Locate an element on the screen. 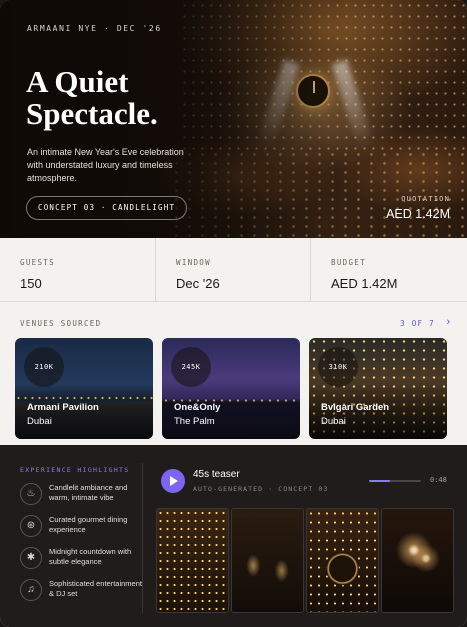 This screenshot has height=627, width=467. progress-bar is located at coordinates (395, 481).